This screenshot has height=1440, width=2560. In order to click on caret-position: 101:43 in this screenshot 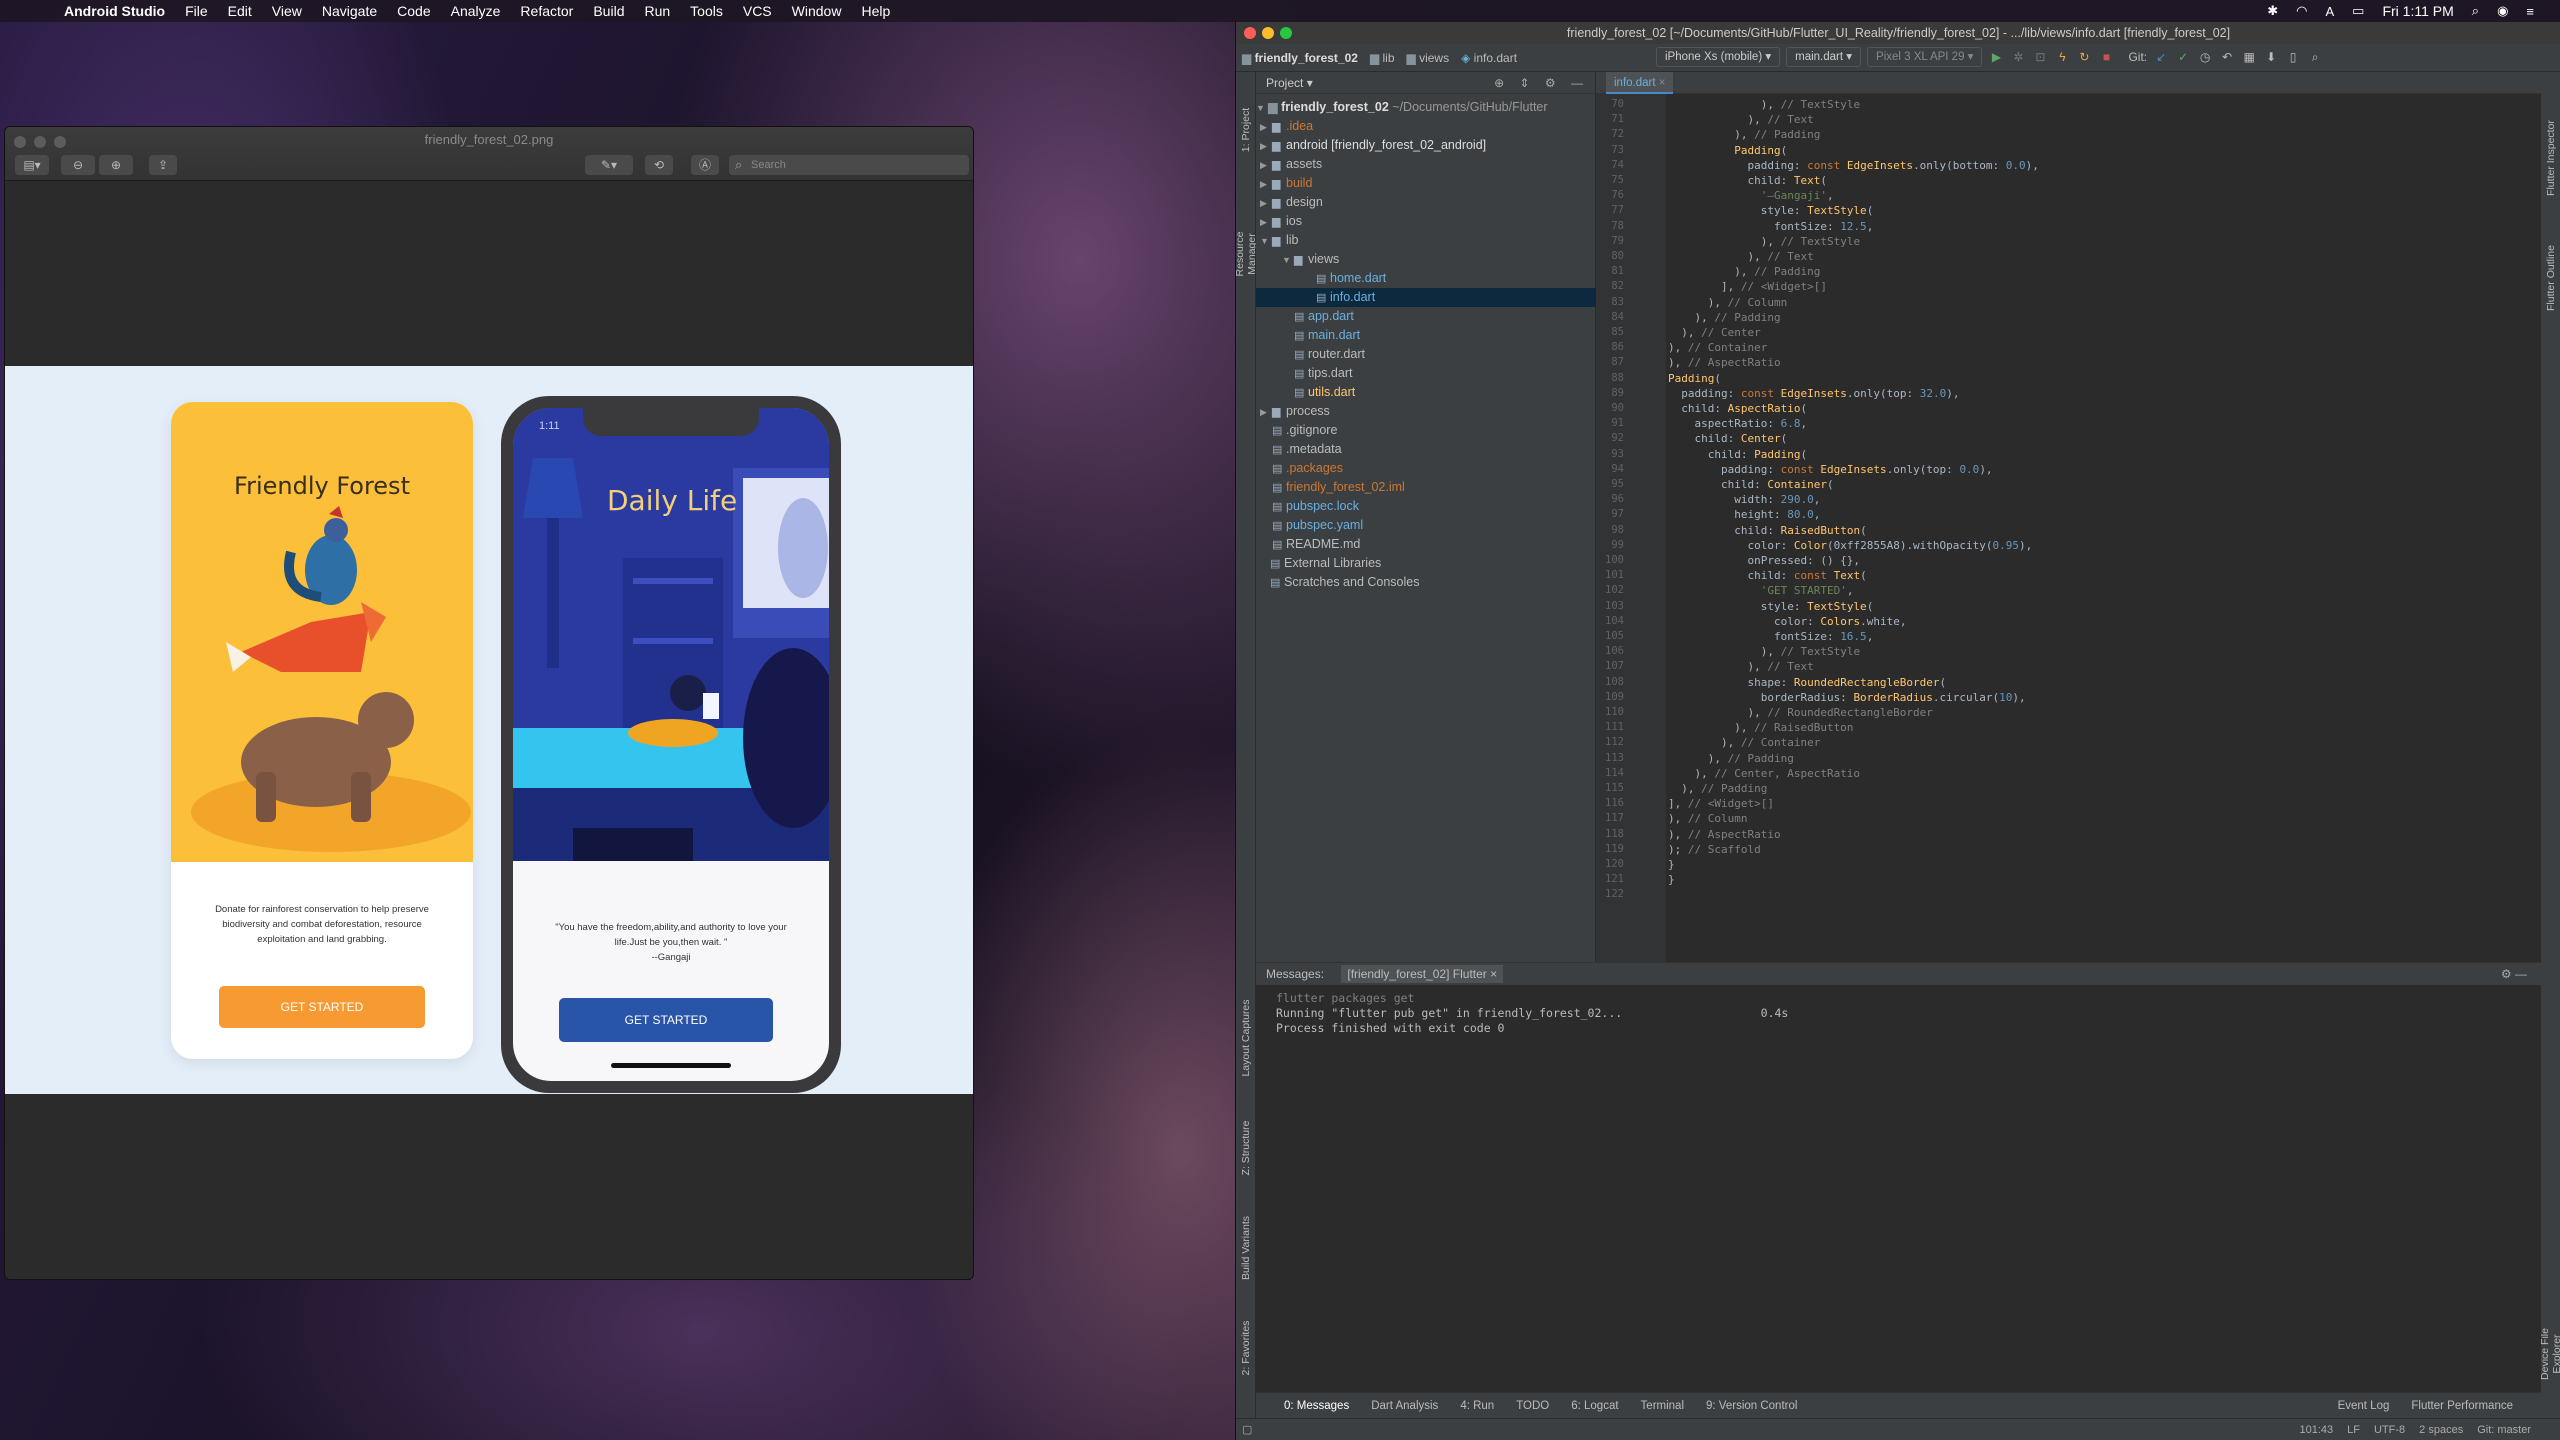, I will do `click(2317, 1429)`.